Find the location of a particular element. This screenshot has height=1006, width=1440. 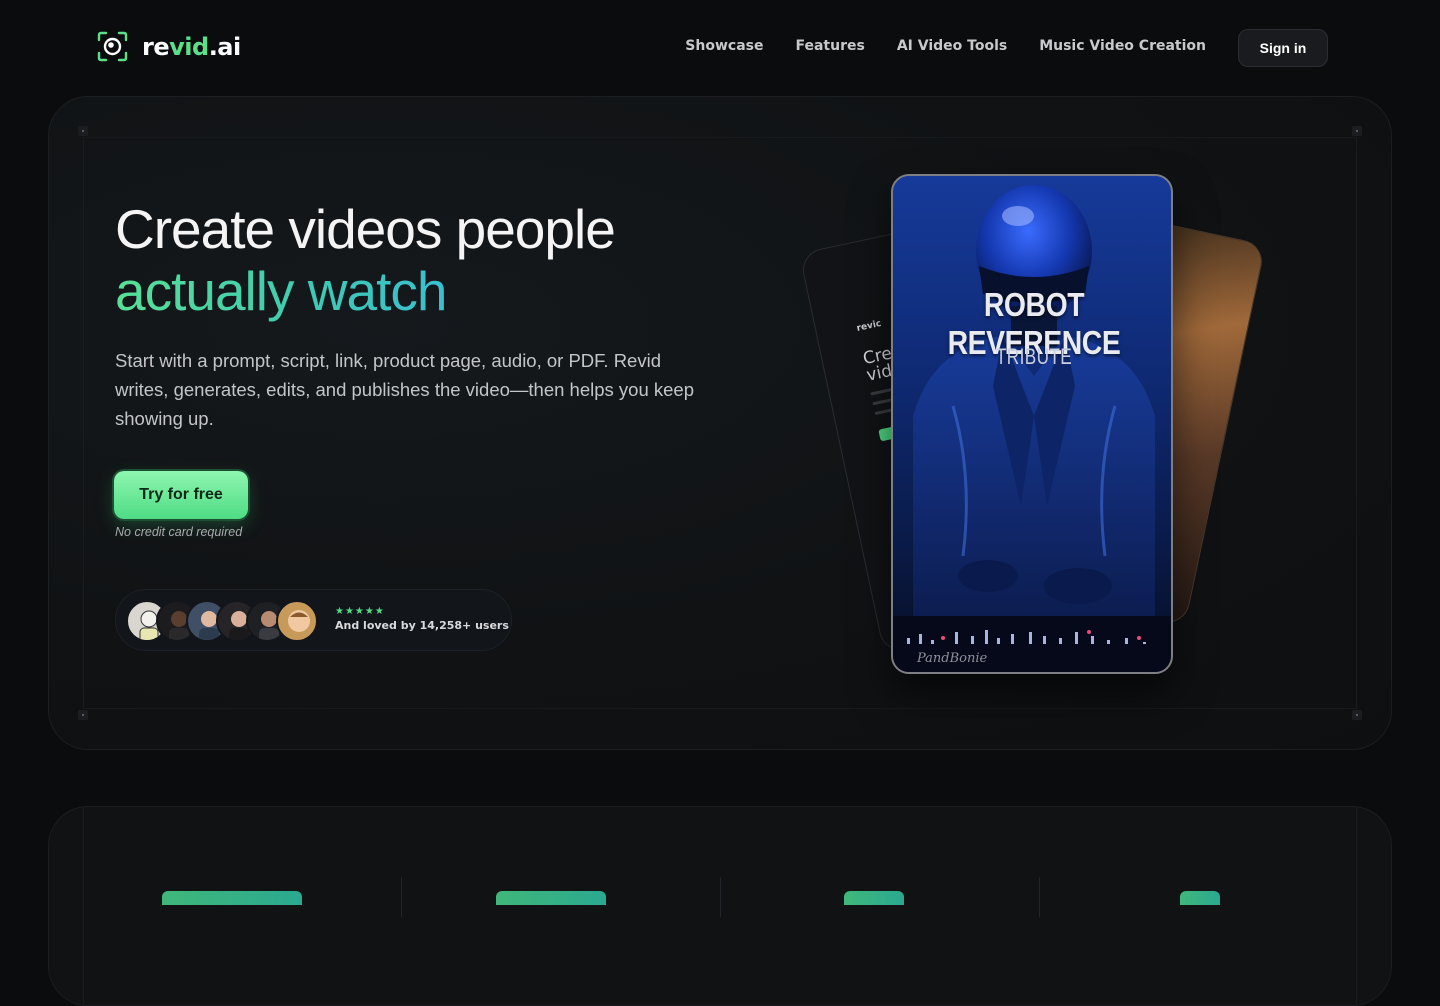

camera-lens-logo-icon is located at coordinates (112, 46).